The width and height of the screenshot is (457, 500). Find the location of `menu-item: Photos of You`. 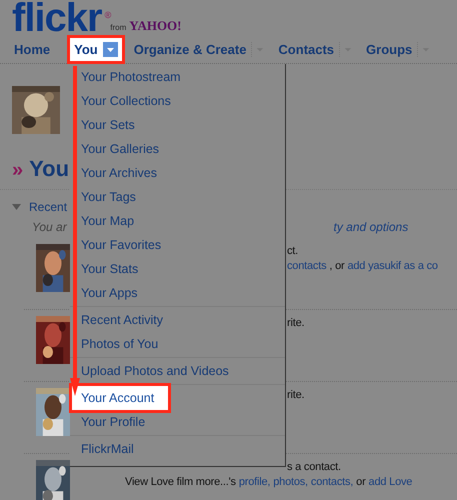

menu-item: Photos of You is located at coordinates (119, 344).